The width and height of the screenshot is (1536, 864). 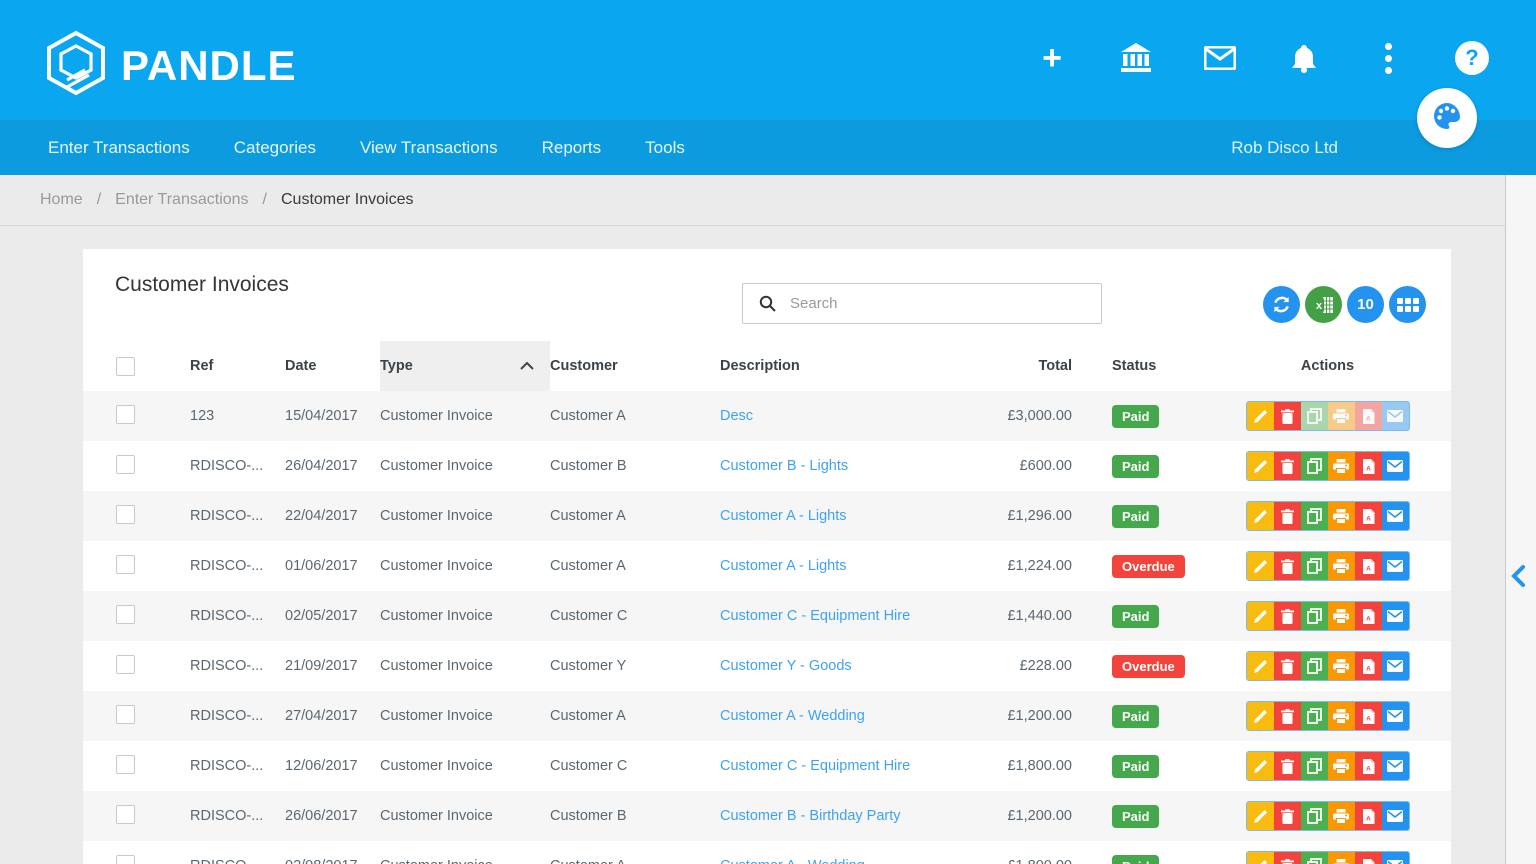 I want to click on columns-button, so click(x=1407, y=304).